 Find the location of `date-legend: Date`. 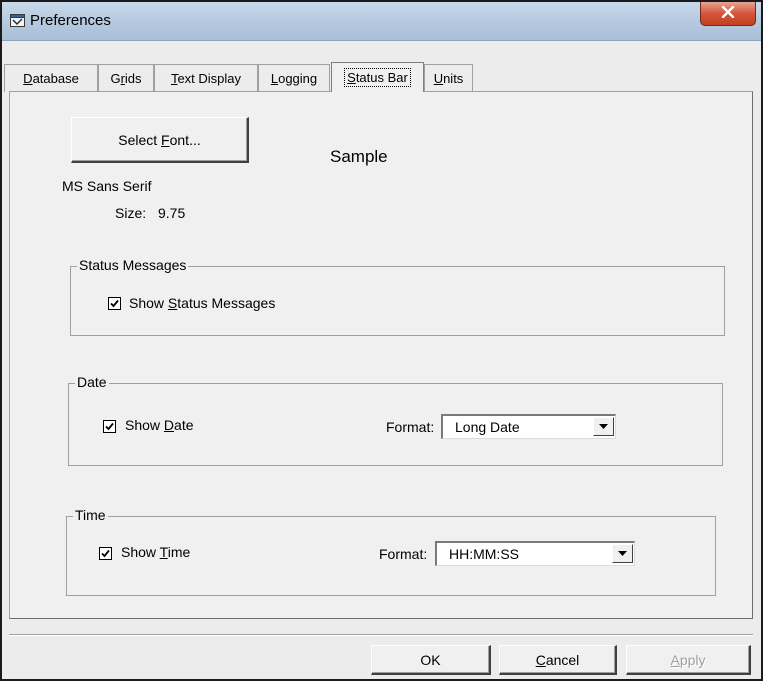

date-legend: Date is located at coordinates (92, 382).